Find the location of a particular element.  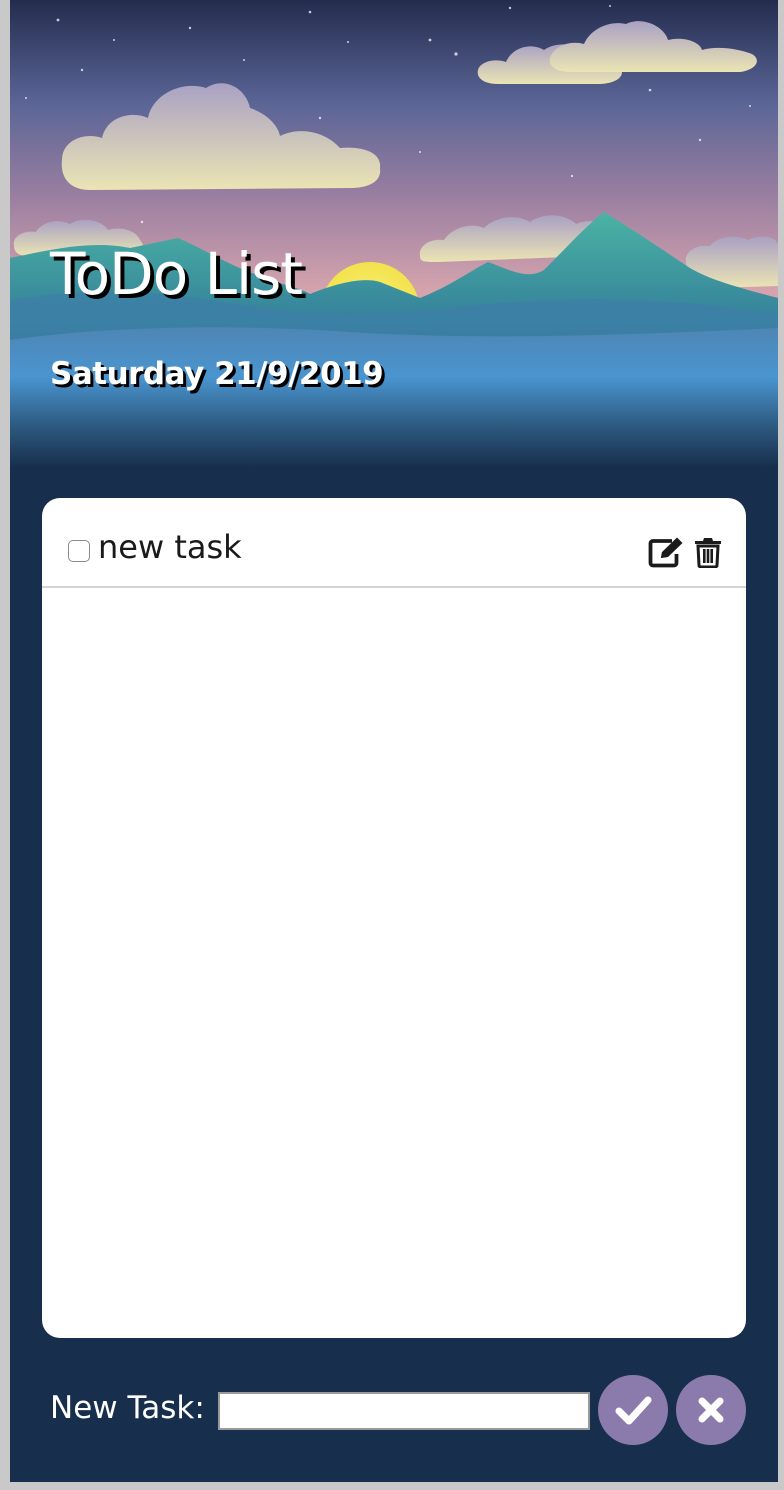

task-text: new task is located at coordinates (170, 547).